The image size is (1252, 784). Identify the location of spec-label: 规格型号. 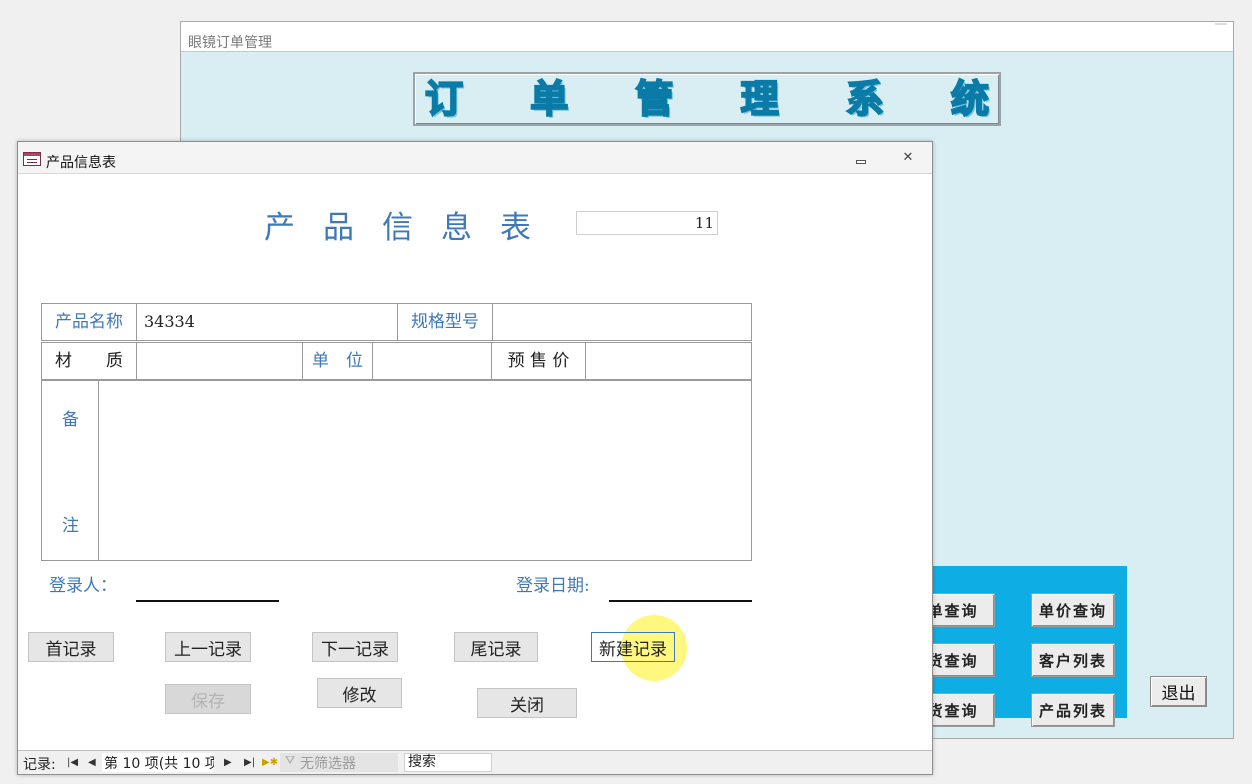
(445, 322).